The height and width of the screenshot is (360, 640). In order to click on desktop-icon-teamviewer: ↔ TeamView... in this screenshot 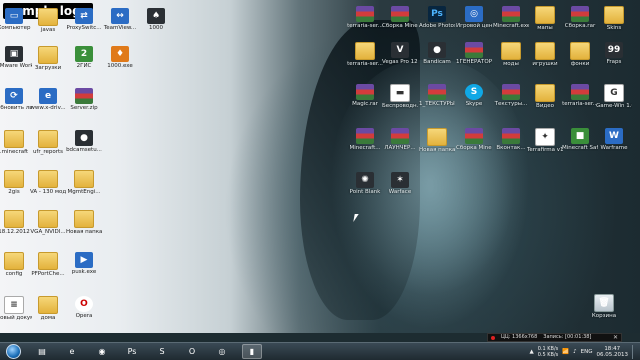, I will do `click(120, 19)`.